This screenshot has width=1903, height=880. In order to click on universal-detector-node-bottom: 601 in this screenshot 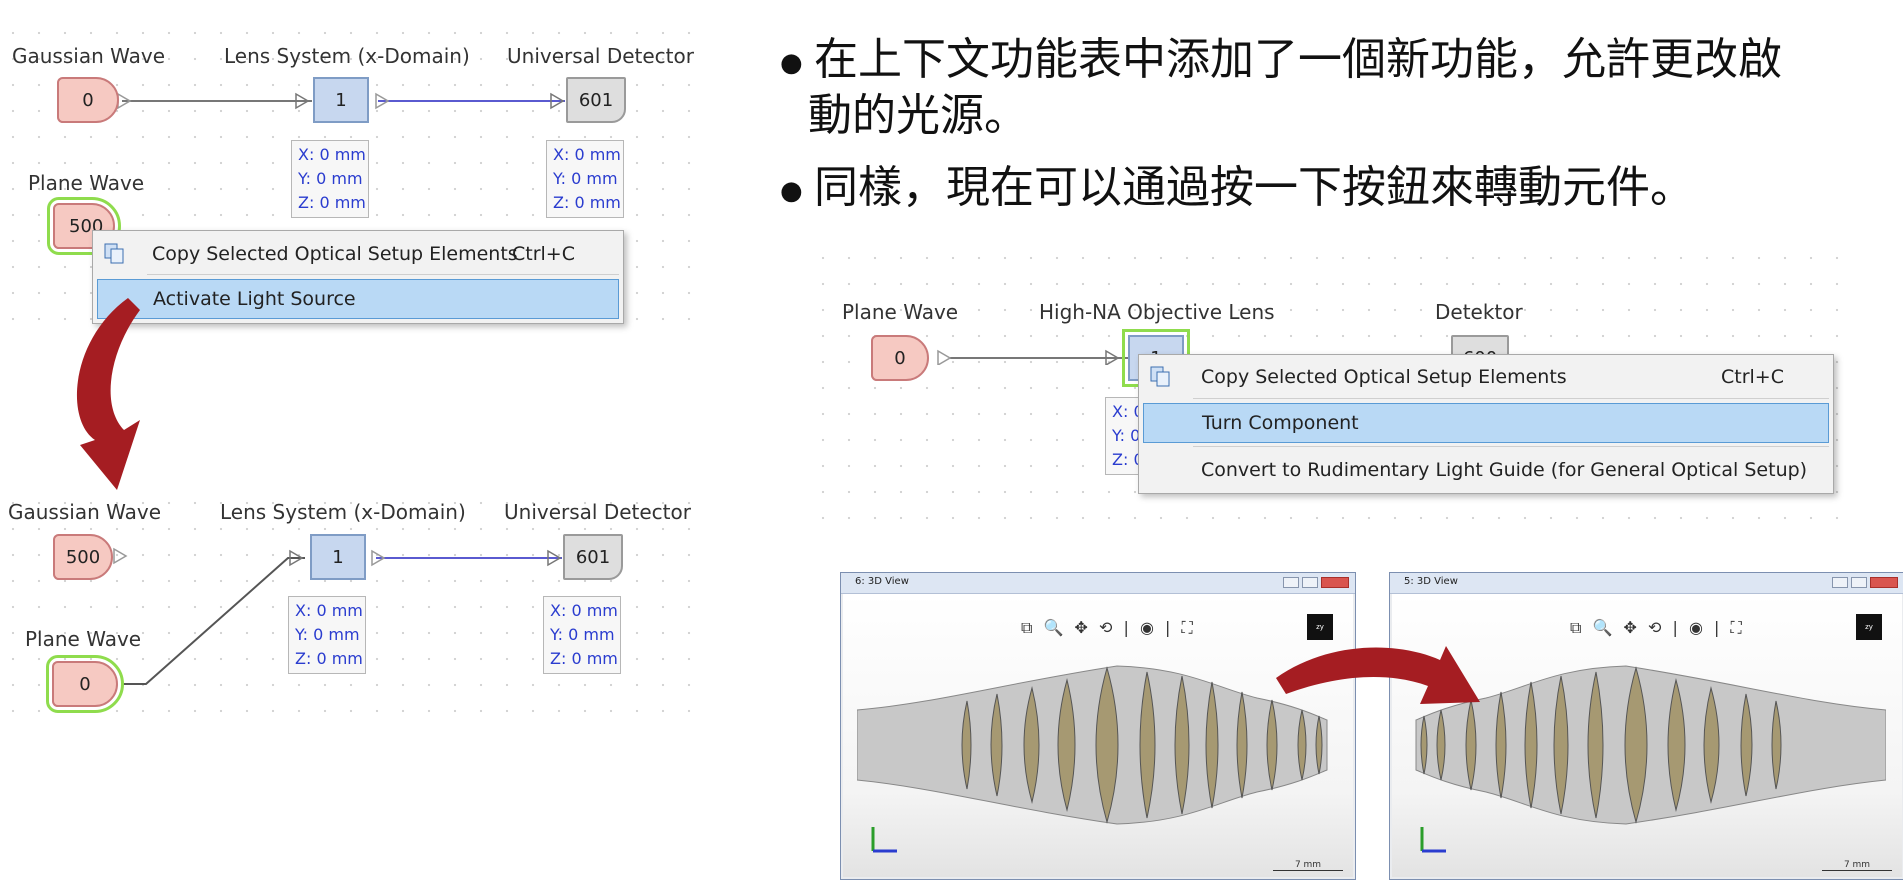, I will do `click(593, 557)`.